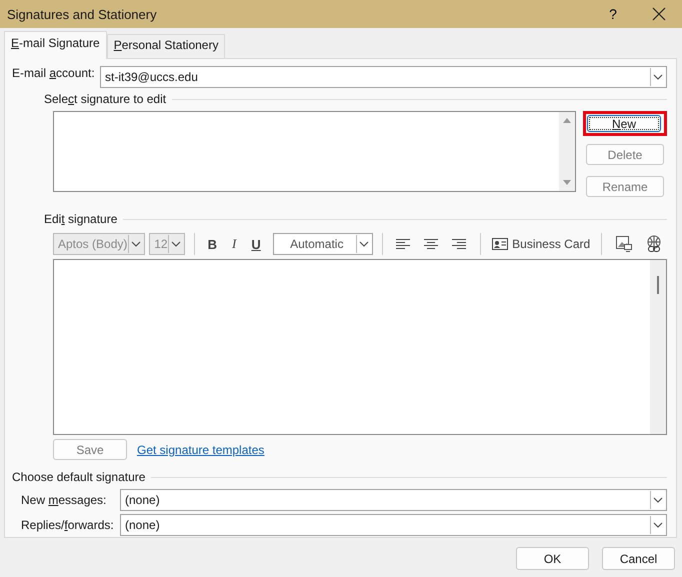 This screenshot has width=682, height=577. I want to click on format-button: U, so click(256, 244).